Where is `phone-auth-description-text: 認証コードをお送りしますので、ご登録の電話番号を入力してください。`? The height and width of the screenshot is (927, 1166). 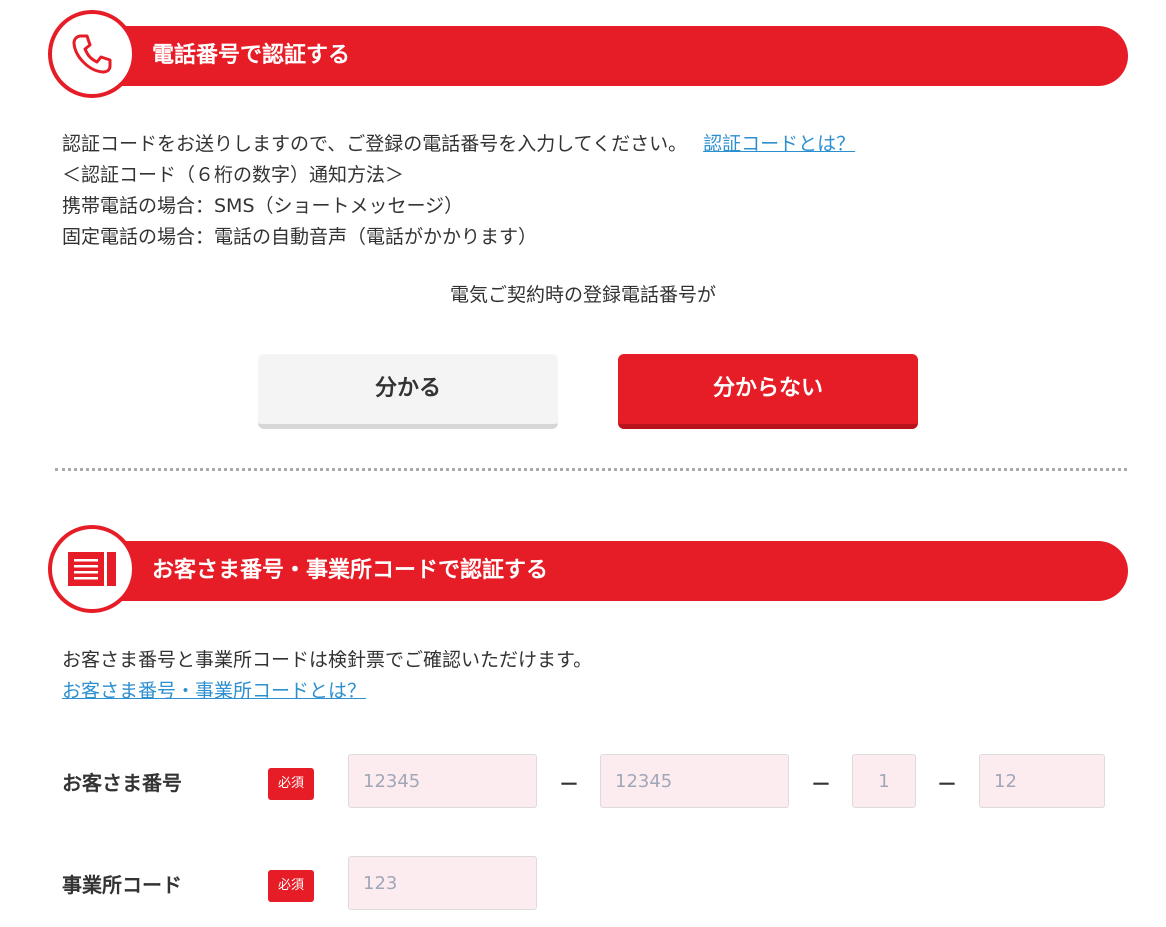
phone-auth-description-text: 認証コードをお送りしますので、ご登録の電話番号を入力してください。 is located at coordinates (375, 144).